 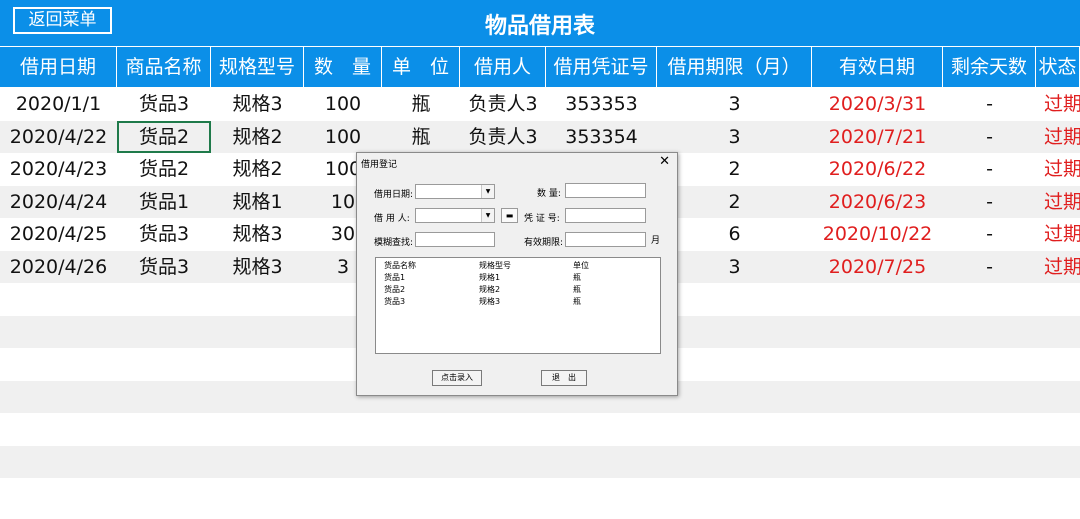 I want to click on column-header: 状态, so click(x=1058, y=67).